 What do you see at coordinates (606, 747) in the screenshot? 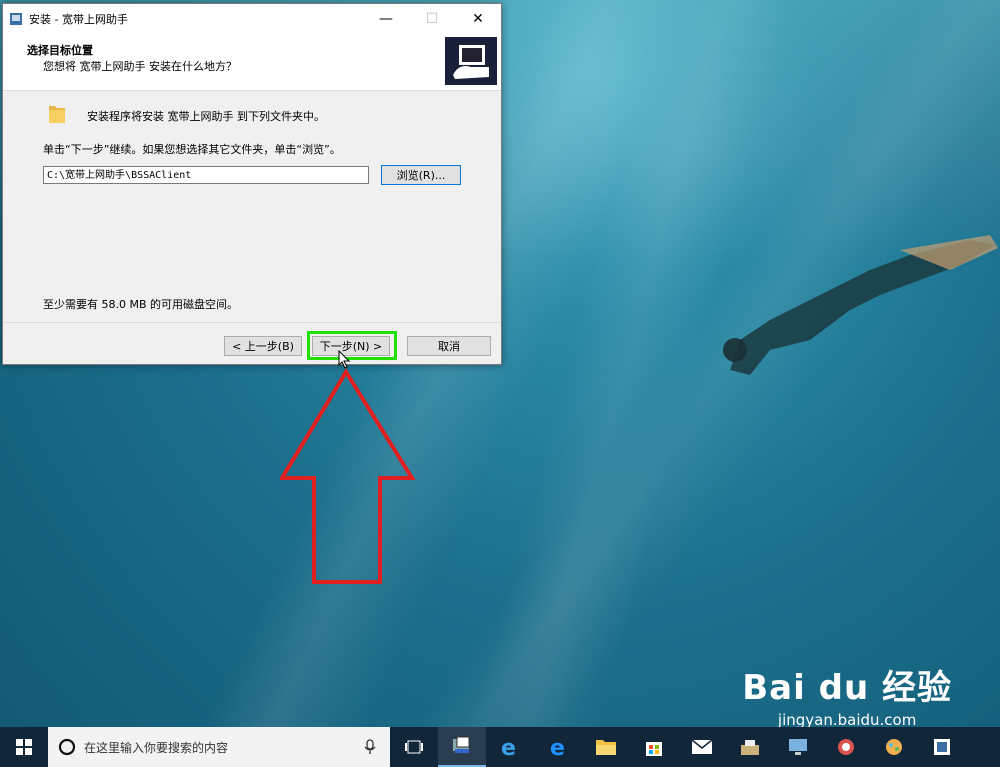
I see `file-explorer-icon` at bounding box center [606, 747].